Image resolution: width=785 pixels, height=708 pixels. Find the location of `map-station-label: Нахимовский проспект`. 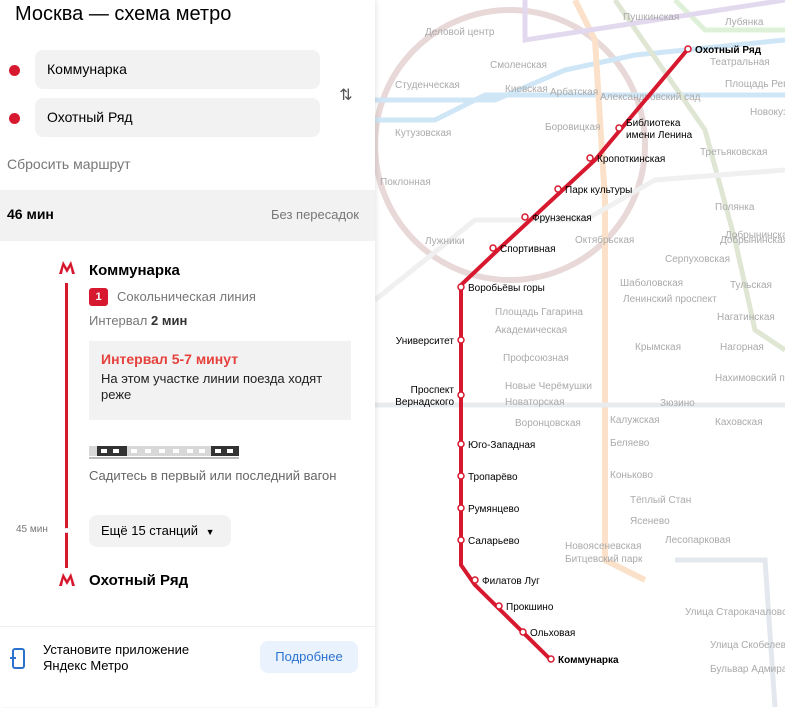

map-station-label: Нахимовский проспект is located at coordinates (750, 378).